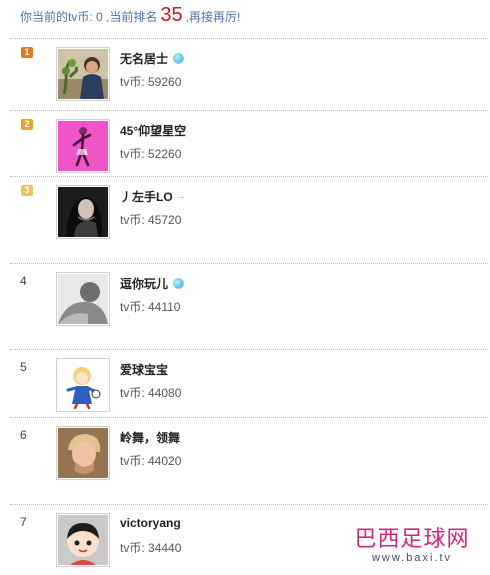  What do you see at coordinates (249, 219) in the screenshot?
I see `leaderboard-row: 3 丿左手LO → tv币: 45720` at bounding box center [249, 219].